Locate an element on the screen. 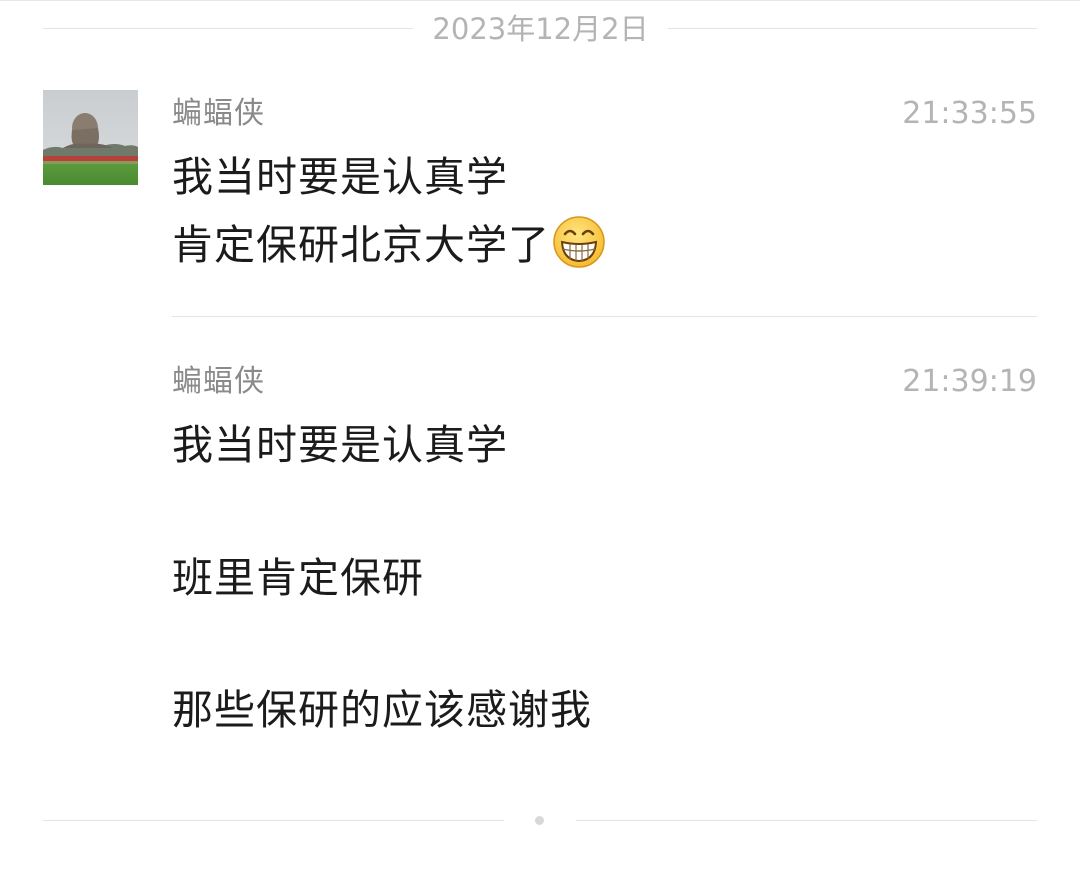  sender-avatar is located at coordinates (90, 137).